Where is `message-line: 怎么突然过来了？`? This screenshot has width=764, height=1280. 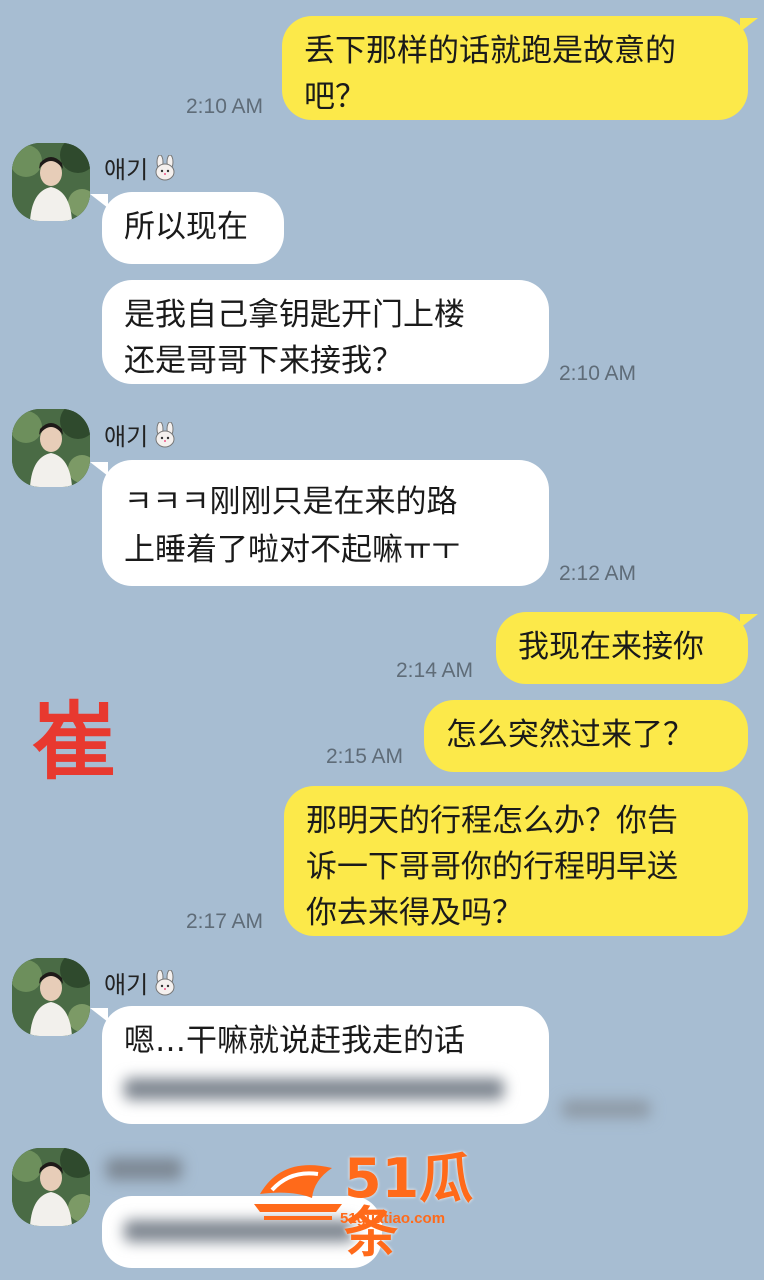
message-line: 怎么突然过来了？ is located at coordinates (570, 735).